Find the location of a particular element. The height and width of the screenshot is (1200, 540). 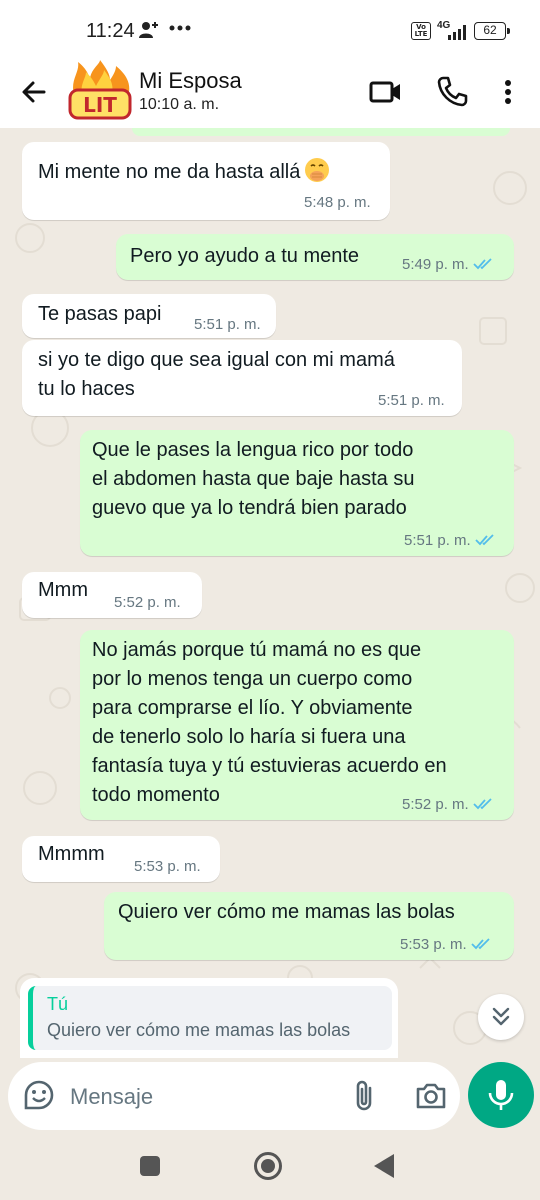

microphone-icon is located at coordinates (501, 1095).